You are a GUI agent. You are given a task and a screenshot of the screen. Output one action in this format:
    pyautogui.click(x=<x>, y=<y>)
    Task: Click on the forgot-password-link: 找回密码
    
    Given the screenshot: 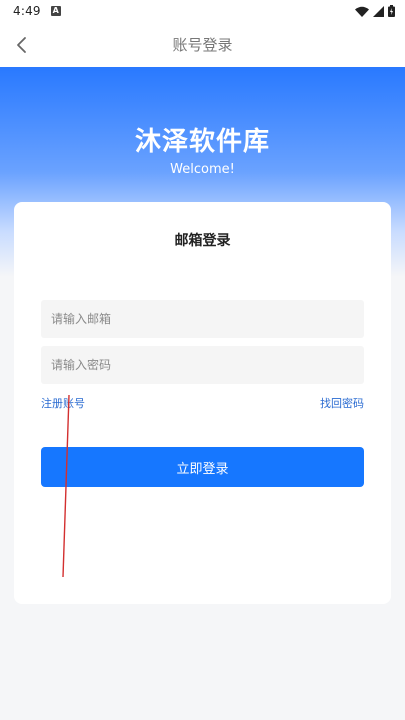 What is the action you would take?
    pyautogui.click(x=342, y=403)
    